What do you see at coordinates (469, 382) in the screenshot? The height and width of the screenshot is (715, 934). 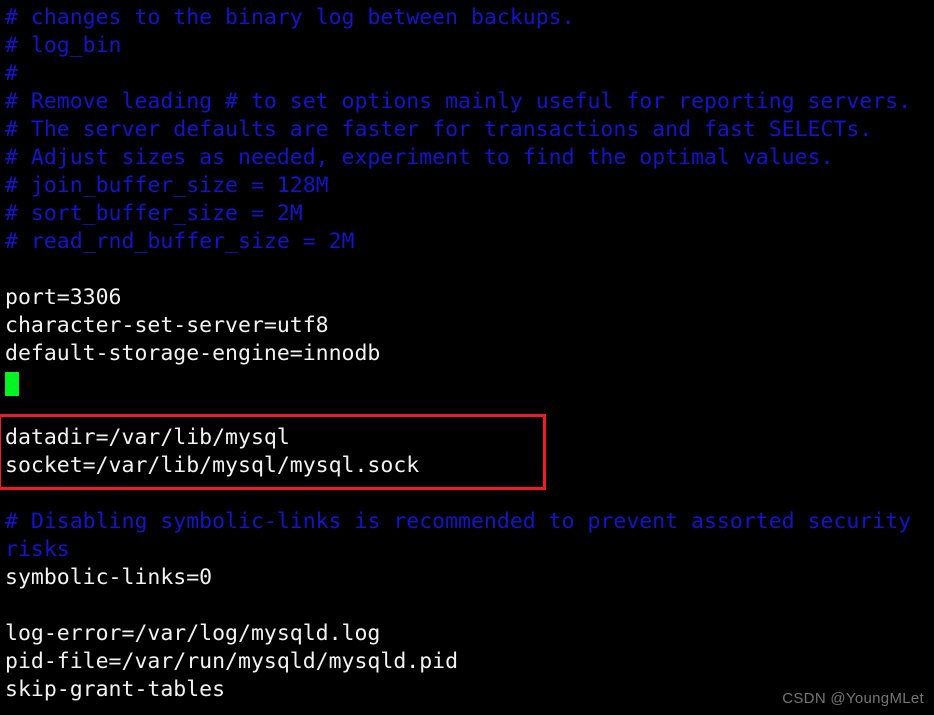 I see `code-line-with-cursor` at bounding box center [469, 382].